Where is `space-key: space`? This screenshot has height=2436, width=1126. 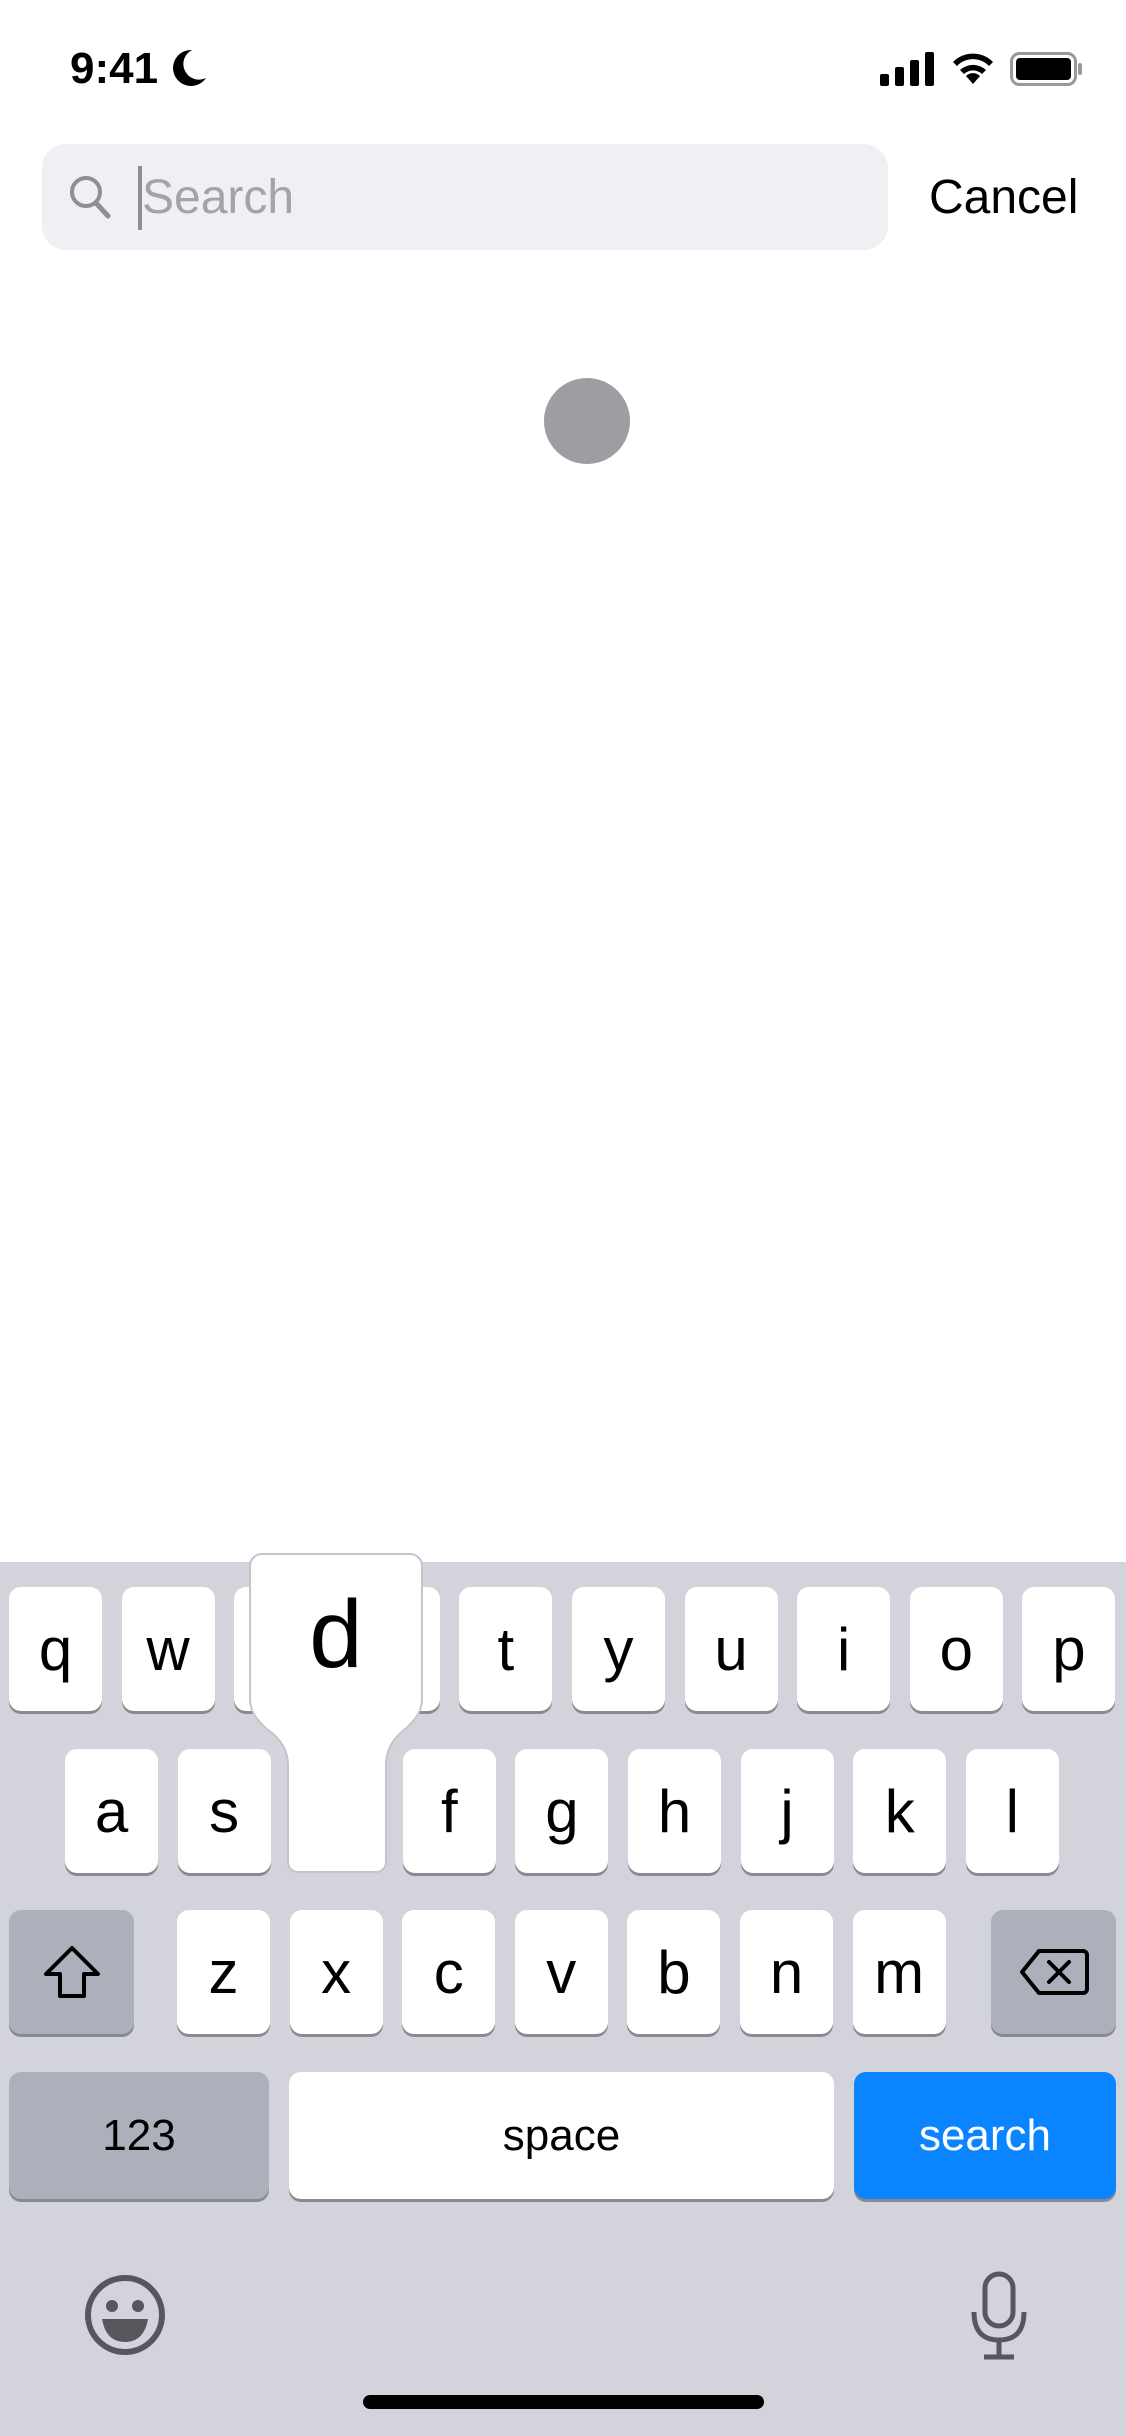 space-key: space is located at coordinates (561, 2135).